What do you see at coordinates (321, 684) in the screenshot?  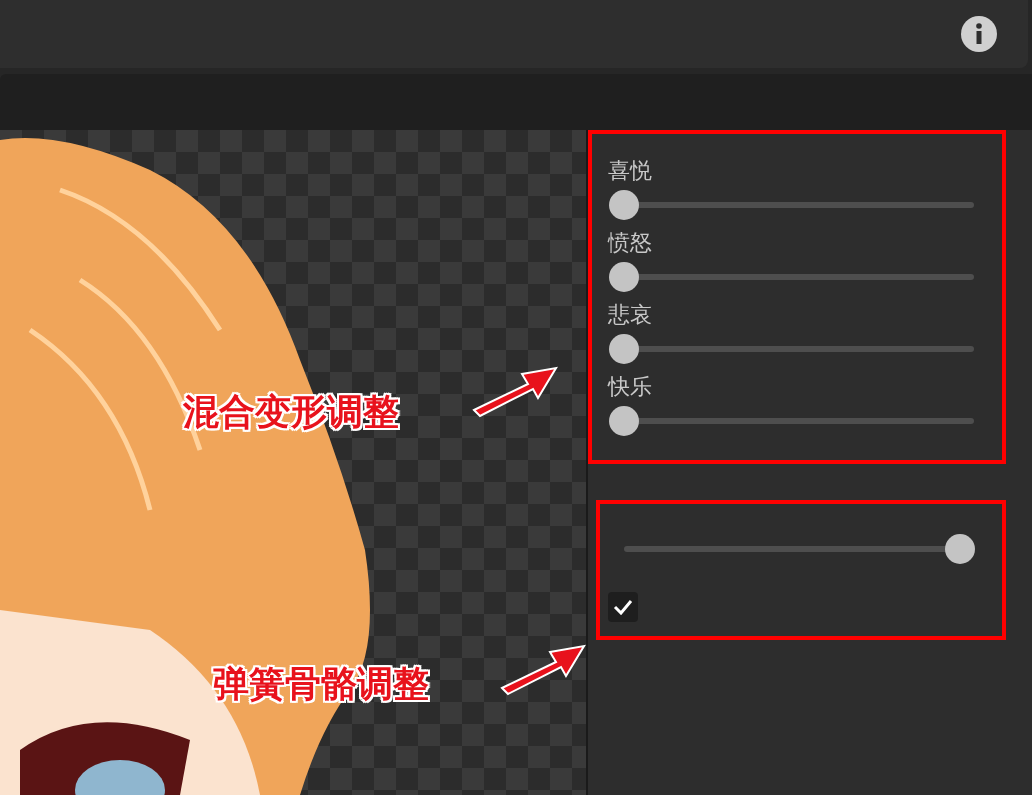 I see `annotation-label: 弹簧骨骼调整` at bounding box center [321, 684].